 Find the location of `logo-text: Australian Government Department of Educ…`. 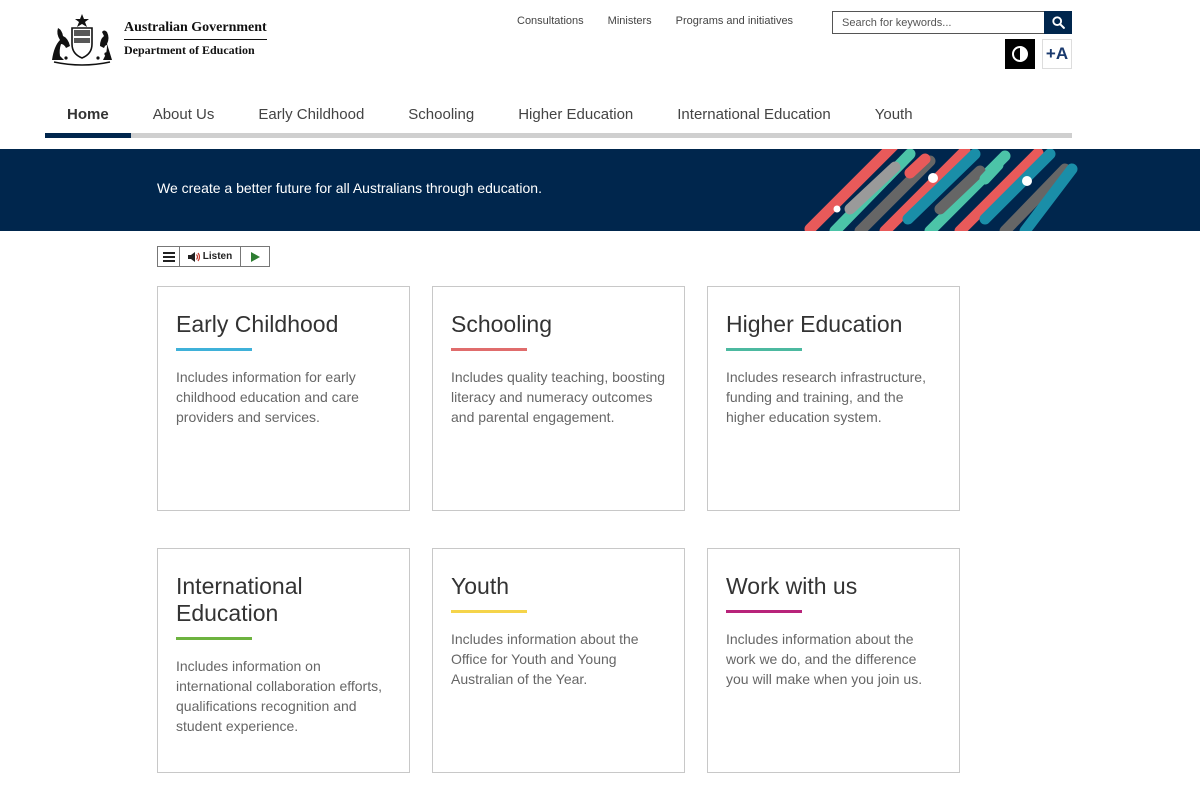

logo-text: Australian Government Department of Educ… is located at coordinates (195, 39).